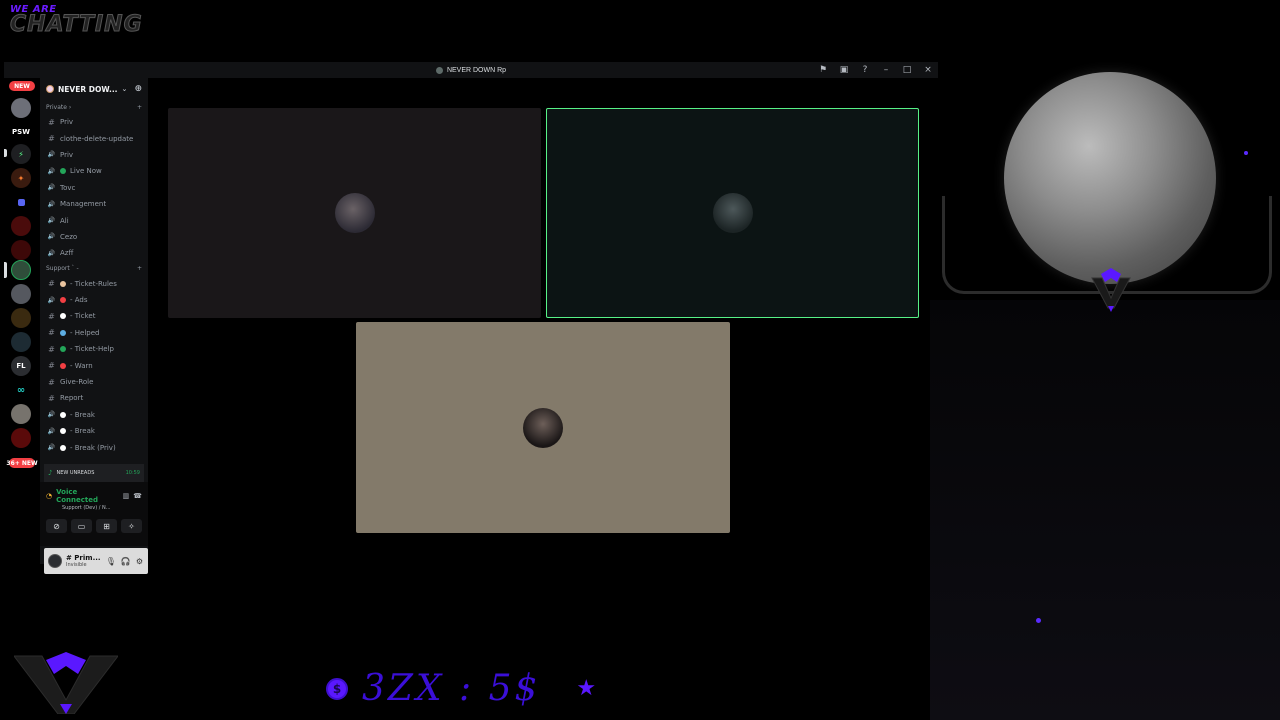  I want to click on channel-item: # clothe-delete-update, so click(94, 138).